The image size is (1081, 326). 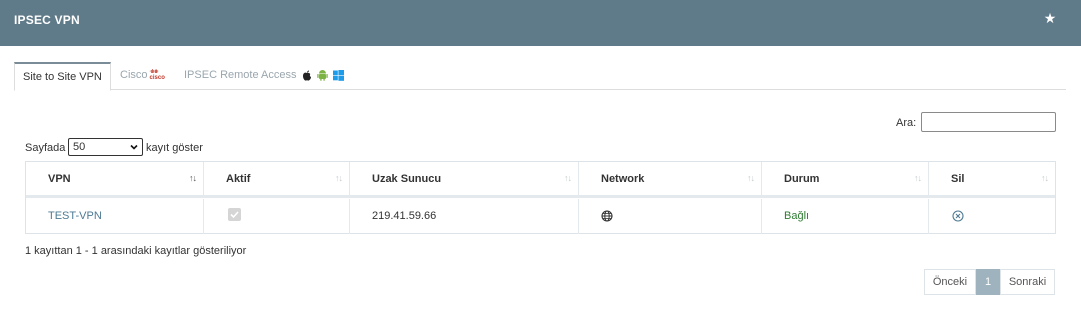 What do you see at coordinates (906, 123) in the screenshot?
I see `search-label: Ara:` at bounding box center [906, 123].